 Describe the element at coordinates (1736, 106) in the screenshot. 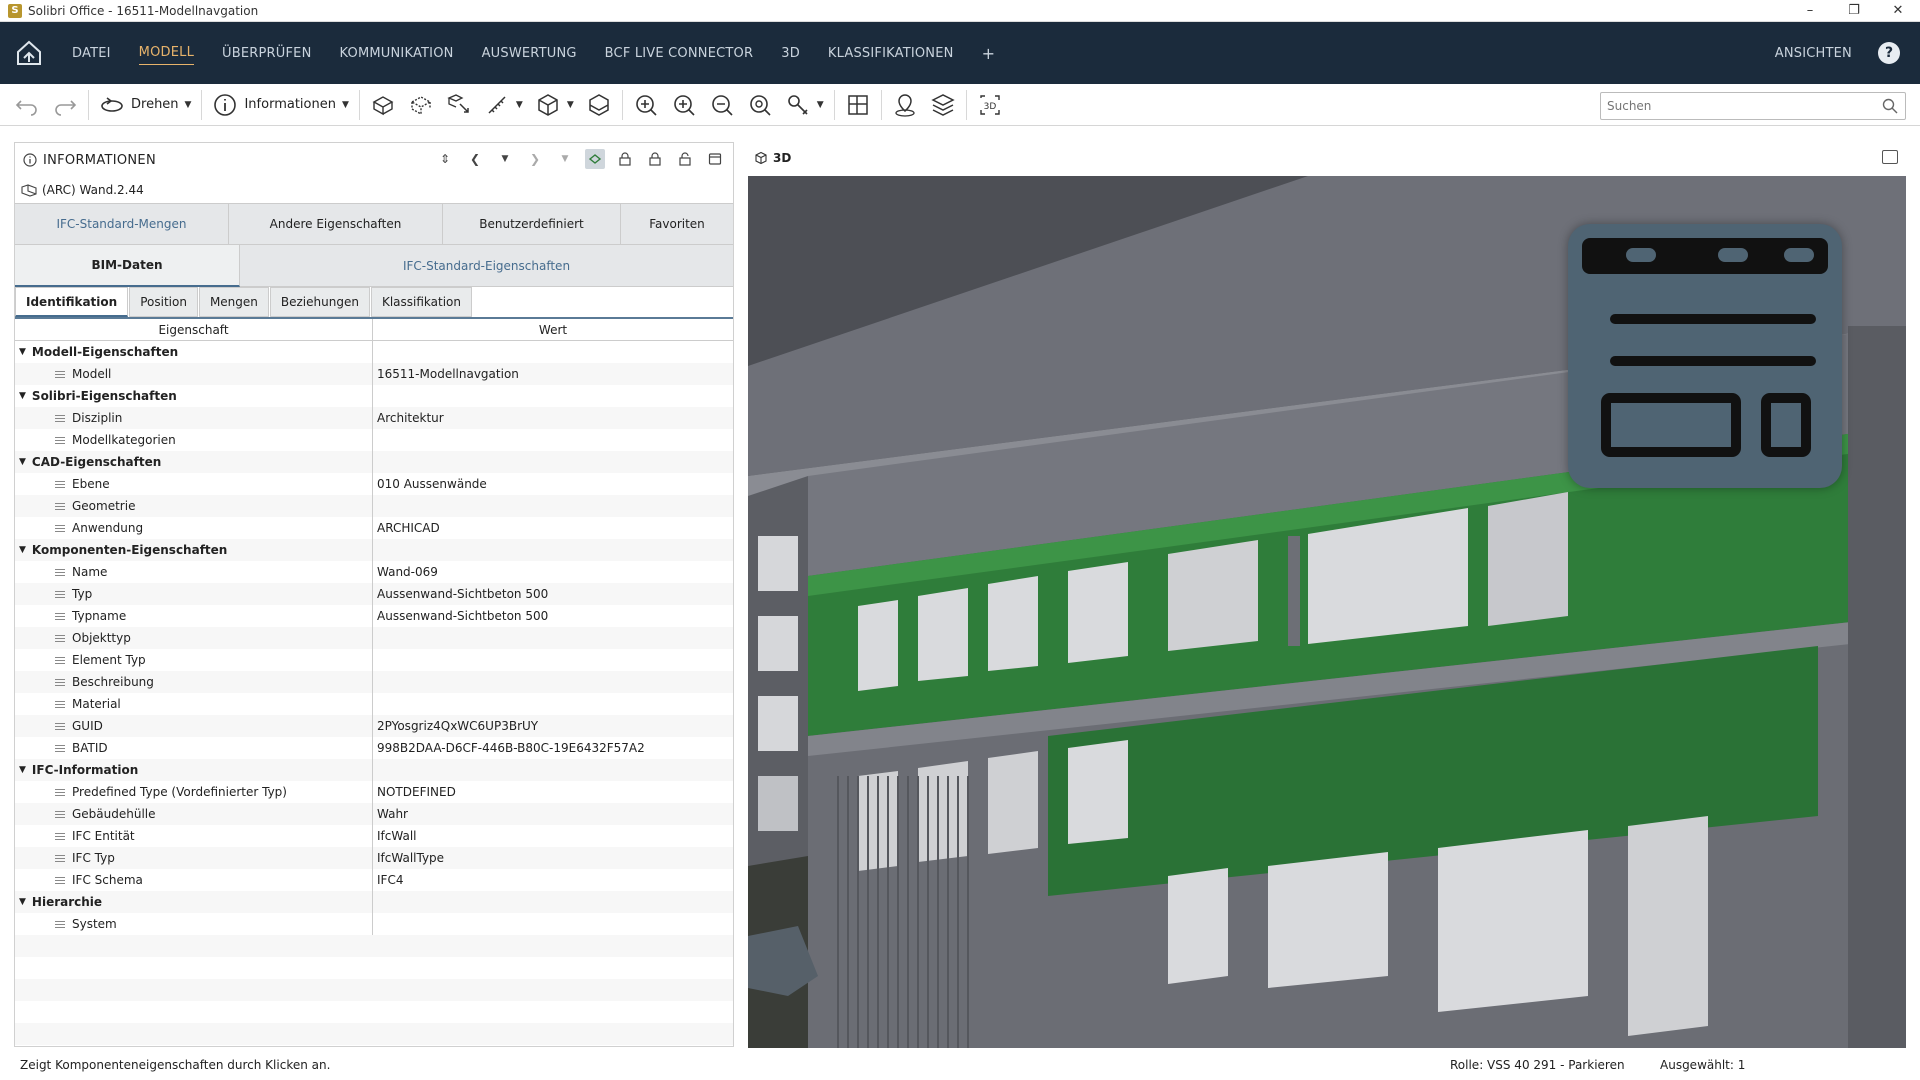

I see `search-input` at that location.